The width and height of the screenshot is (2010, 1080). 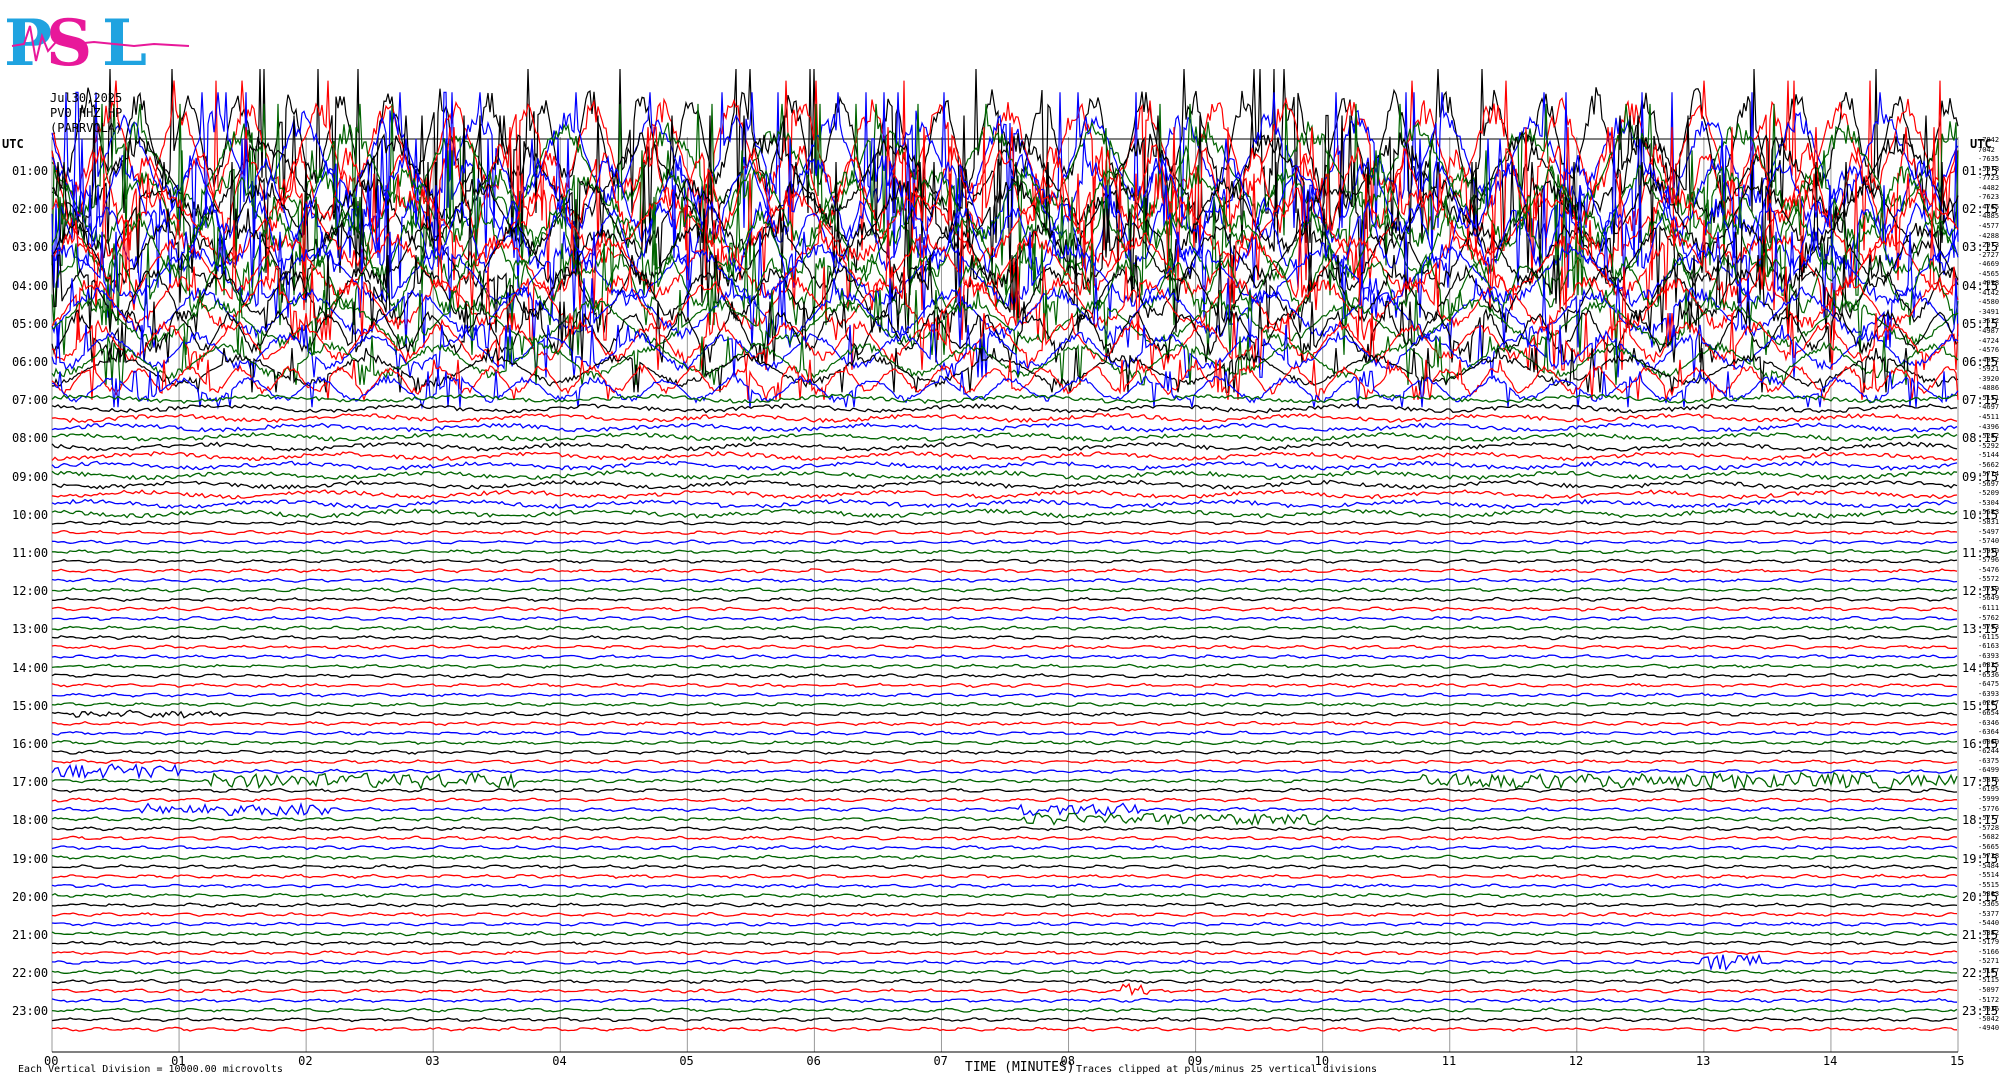 What do you see at coordinates (30, 171) in the screenshot?
I see `left-hour-label: 01:00` at bounding box center [30, 171].